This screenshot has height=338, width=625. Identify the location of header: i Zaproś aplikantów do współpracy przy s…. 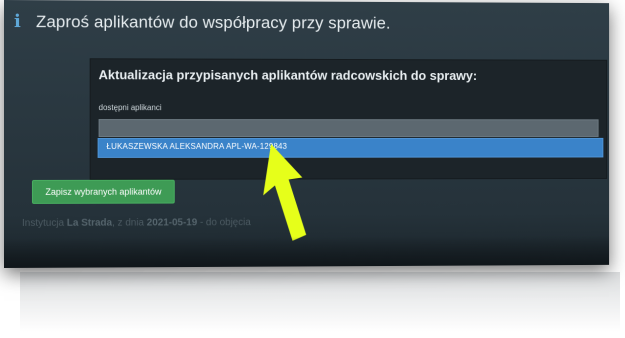
(202, 22).